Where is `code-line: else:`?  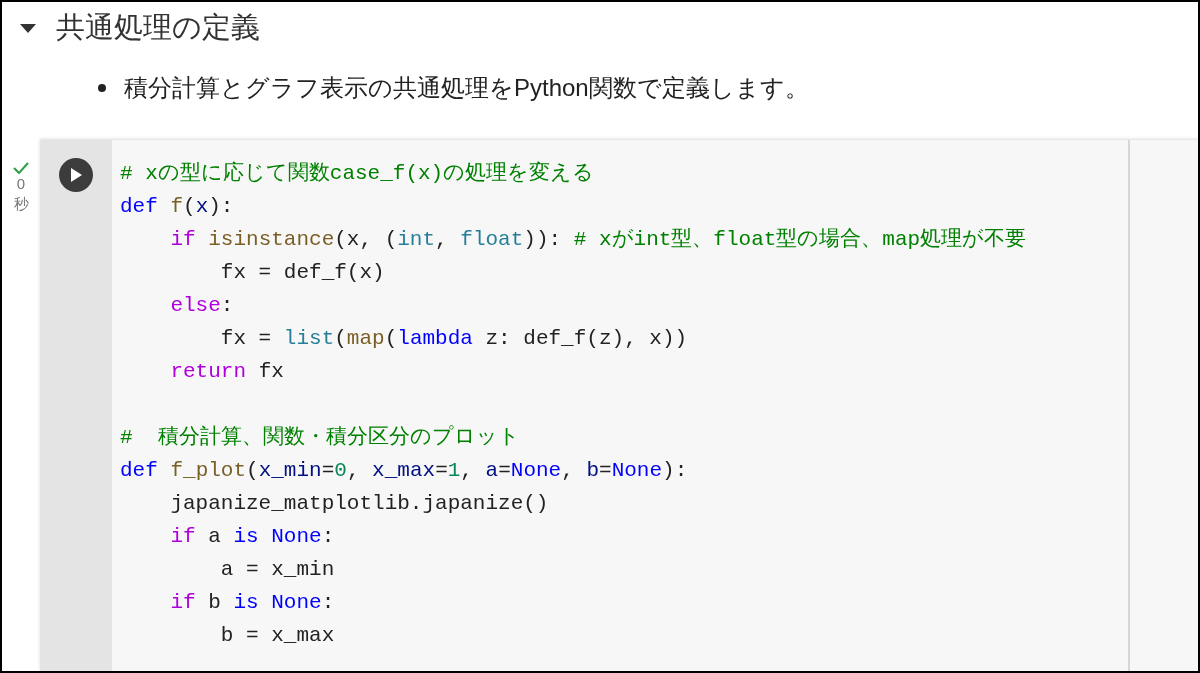
code-line: else: is located at coordinates (201, 306).